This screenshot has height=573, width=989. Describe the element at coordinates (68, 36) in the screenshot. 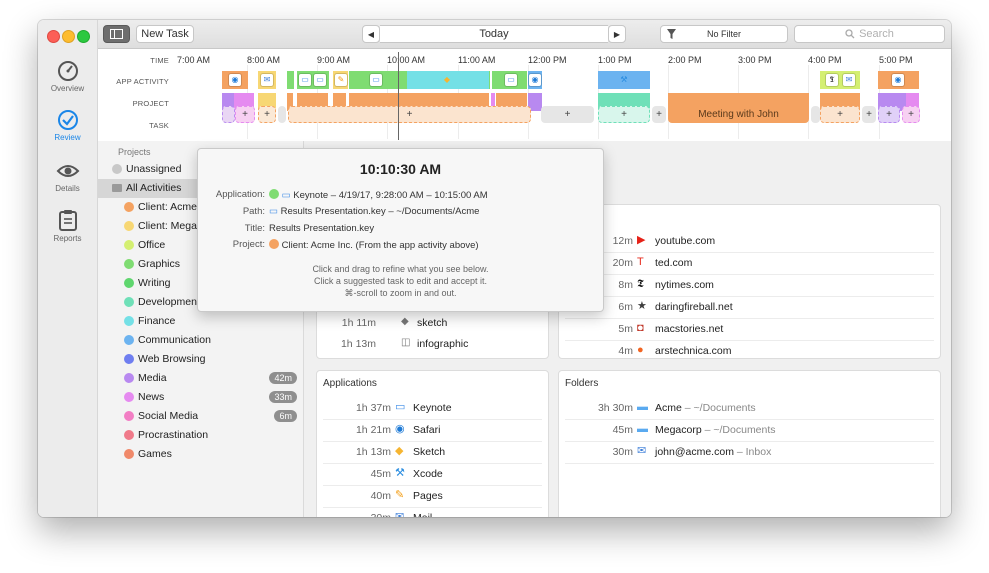

I see `minimize-window-button` at that location.